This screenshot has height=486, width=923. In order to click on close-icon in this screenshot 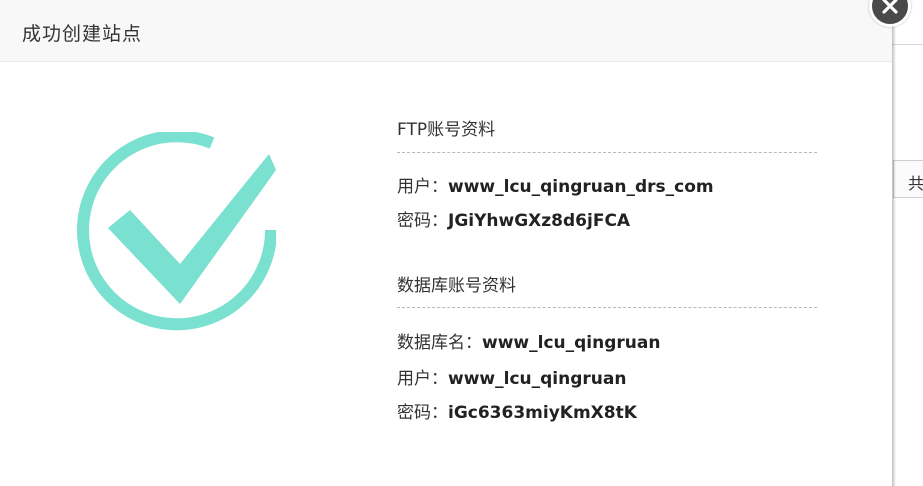, I will do `click(890, 7)`.